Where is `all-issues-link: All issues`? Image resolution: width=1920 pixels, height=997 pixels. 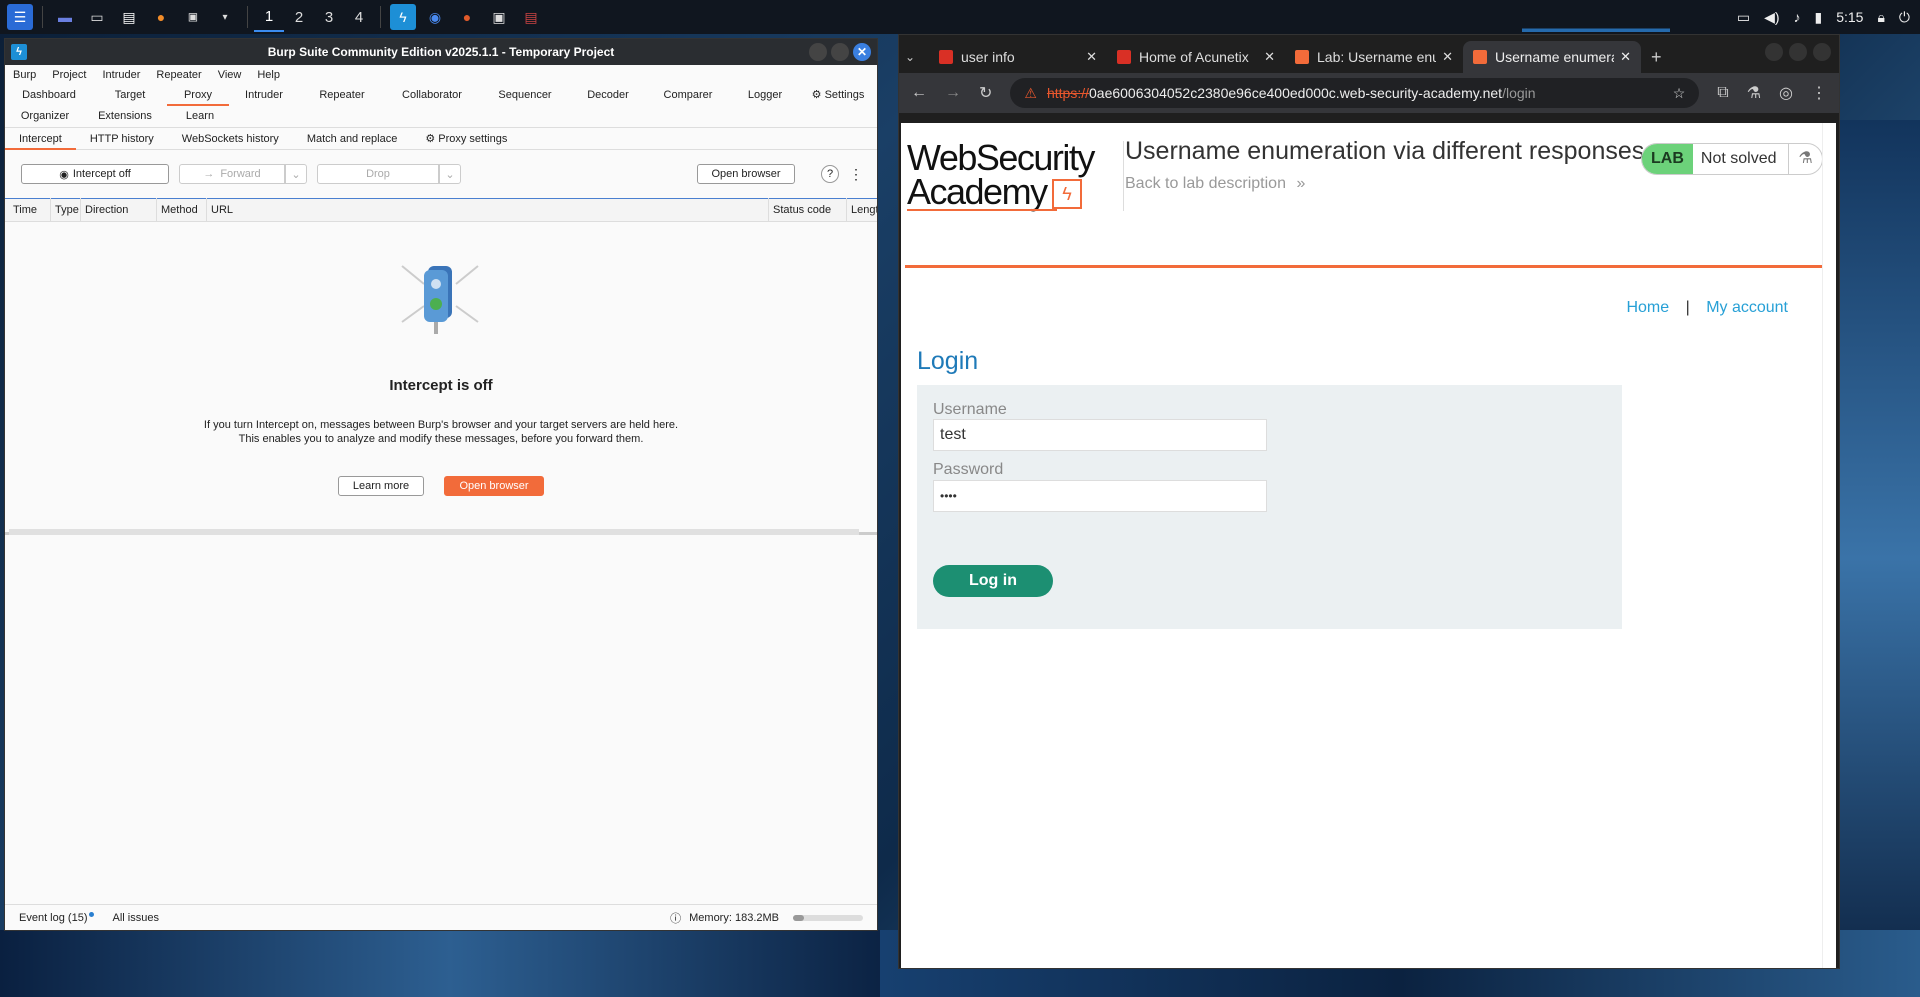
all-issues-link: All issues is located at coordinates (135, 918).